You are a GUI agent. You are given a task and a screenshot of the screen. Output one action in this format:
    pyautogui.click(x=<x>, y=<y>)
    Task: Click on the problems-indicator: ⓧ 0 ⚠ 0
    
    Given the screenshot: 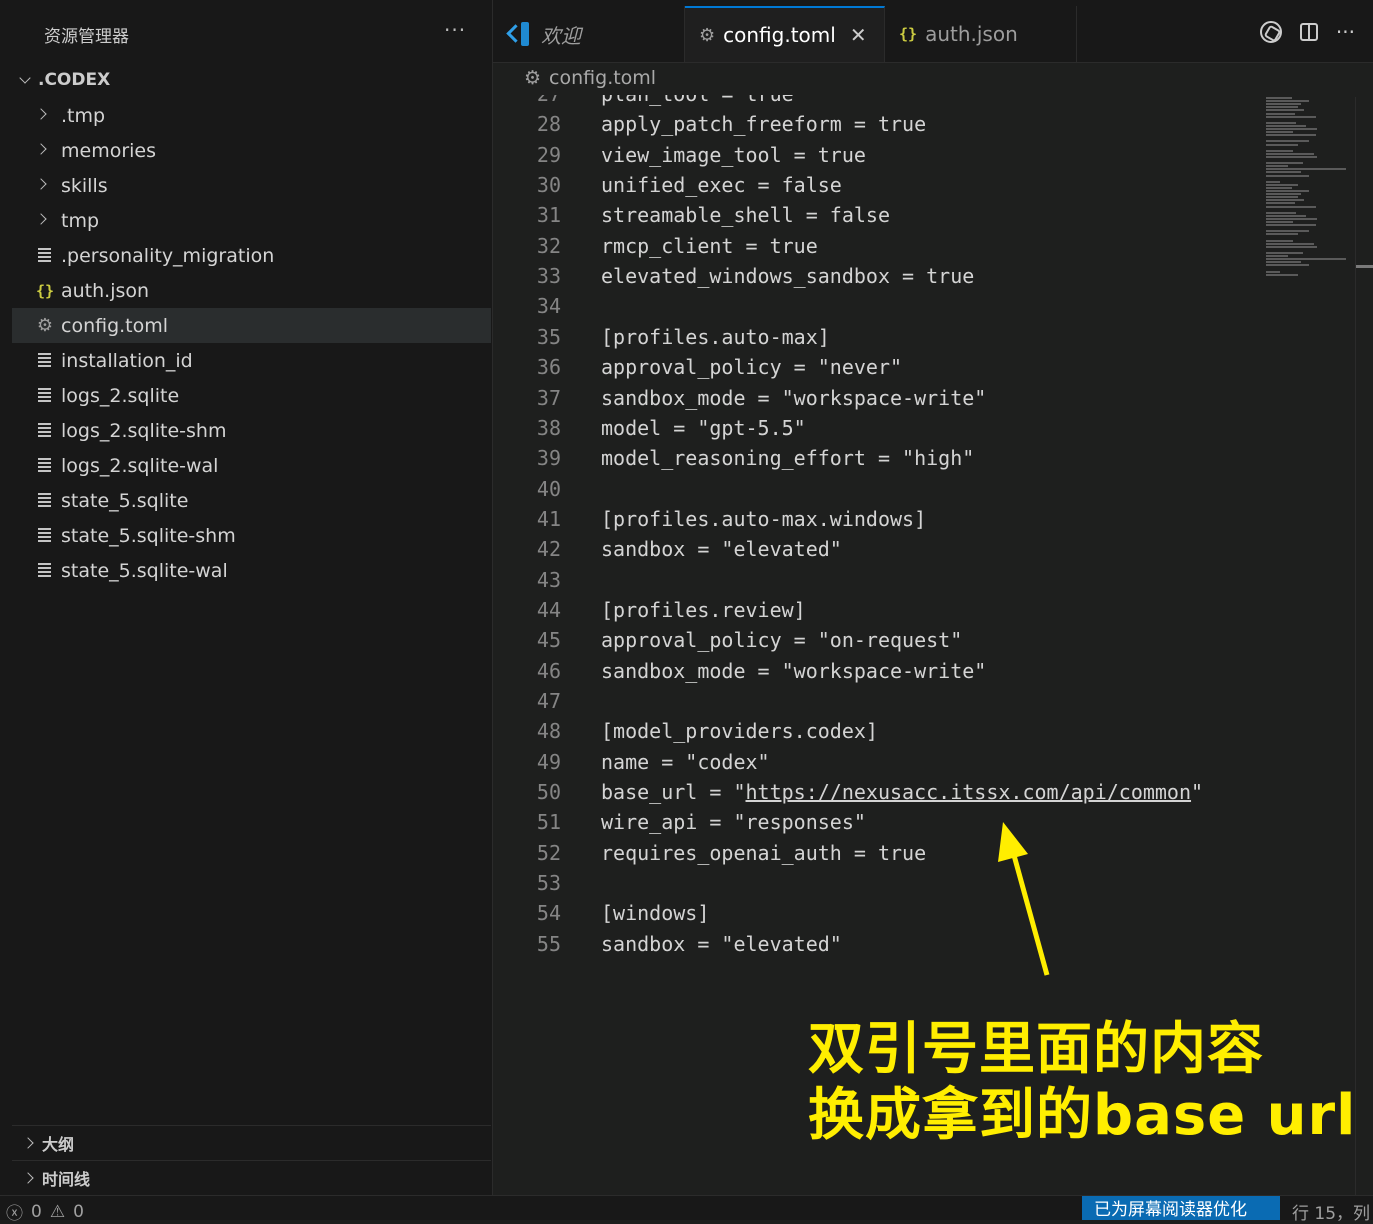 What is the action you would take?
    pyautogui.click(x=45, y=1211)
    